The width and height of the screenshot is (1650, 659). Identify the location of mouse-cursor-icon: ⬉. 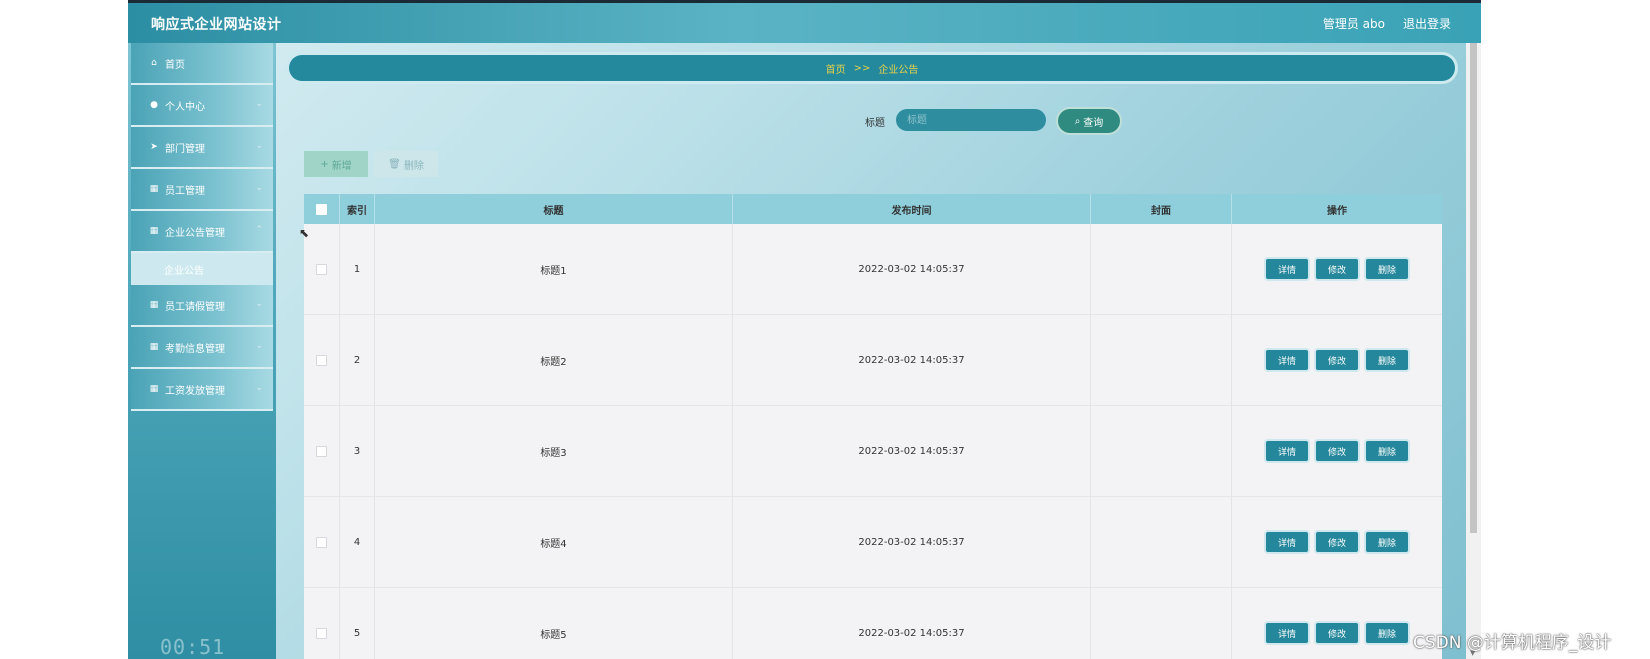
(304, 233).